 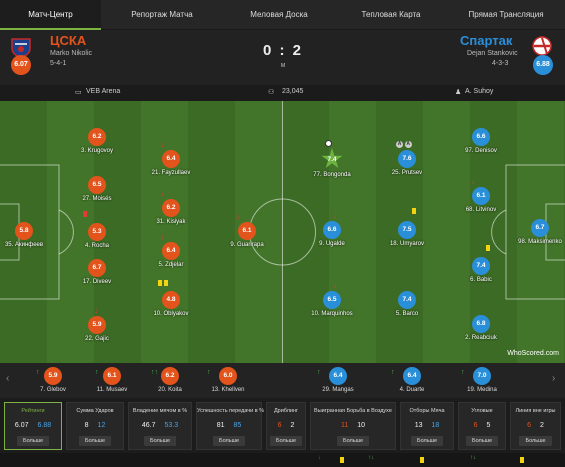 I want to click on home-player: ↓ 6.4 5. Zdjelar, so click(x=171, y=250).